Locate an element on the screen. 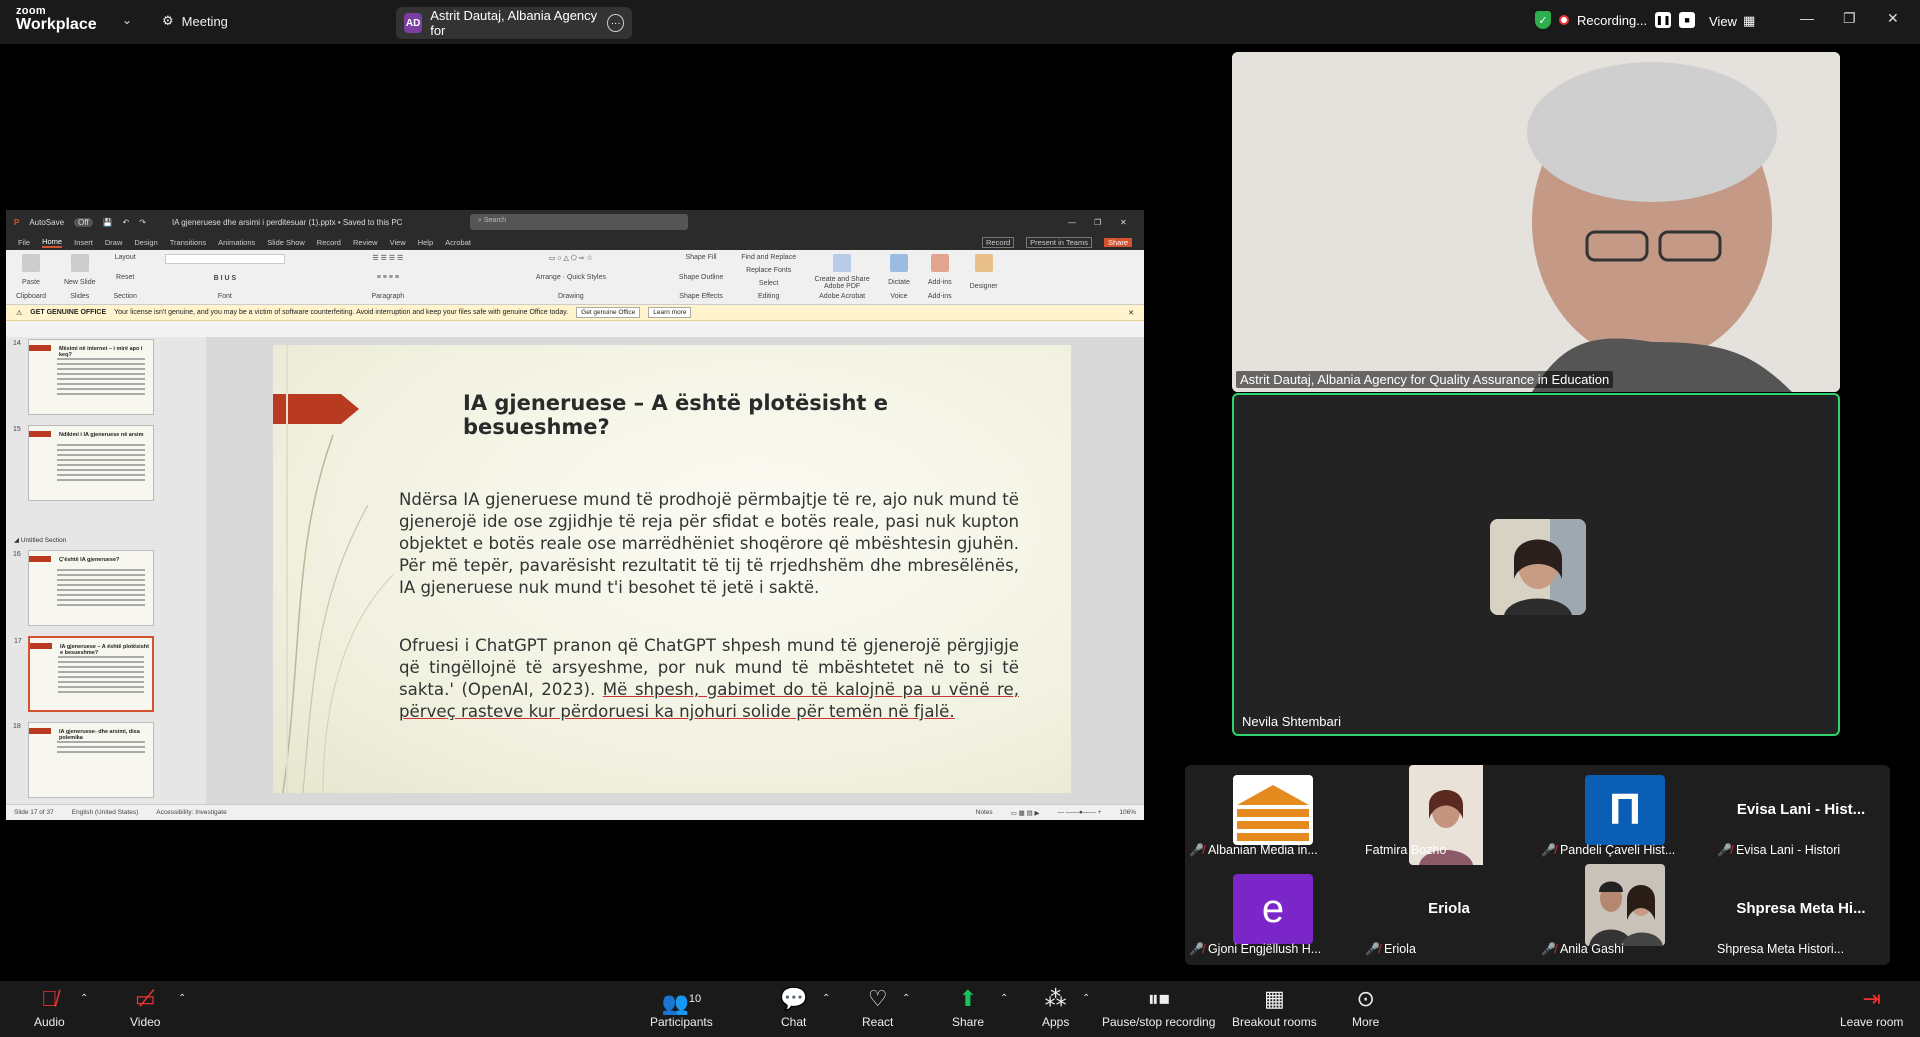 This screenshot has width=1920, height=1037. section-label: ◢ Untitled Section is located at coordinates (40, 540).